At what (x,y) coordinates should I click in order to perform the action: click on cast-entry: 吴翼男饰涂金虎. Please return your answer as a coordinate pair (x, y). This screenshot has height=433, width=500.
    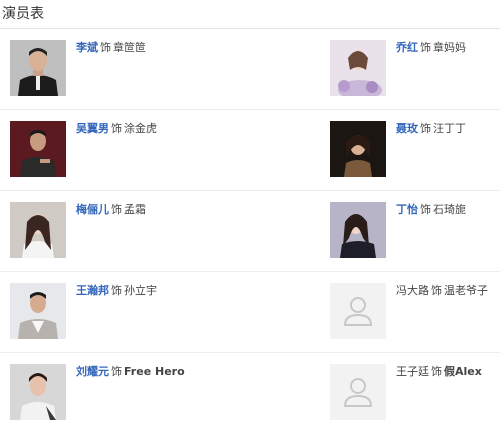
    Looking at the image, I should click on (165, 150).